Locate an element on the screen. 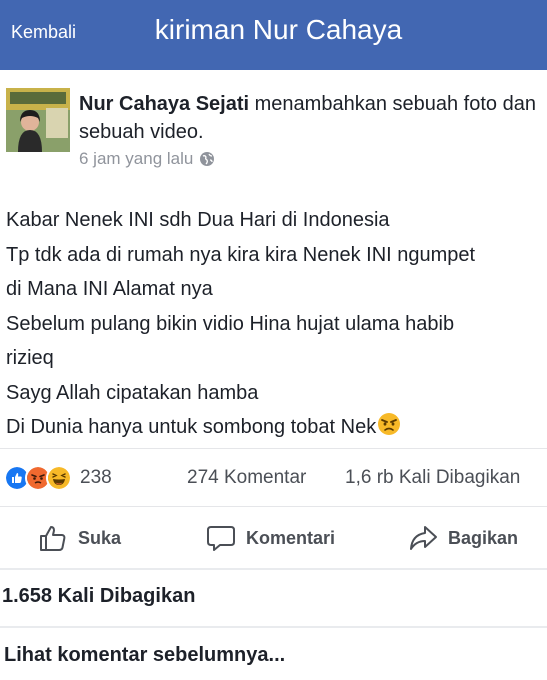 The height and width of the screenshot is (680, 547). like-button: Suka is located at coordinates (79, 538).